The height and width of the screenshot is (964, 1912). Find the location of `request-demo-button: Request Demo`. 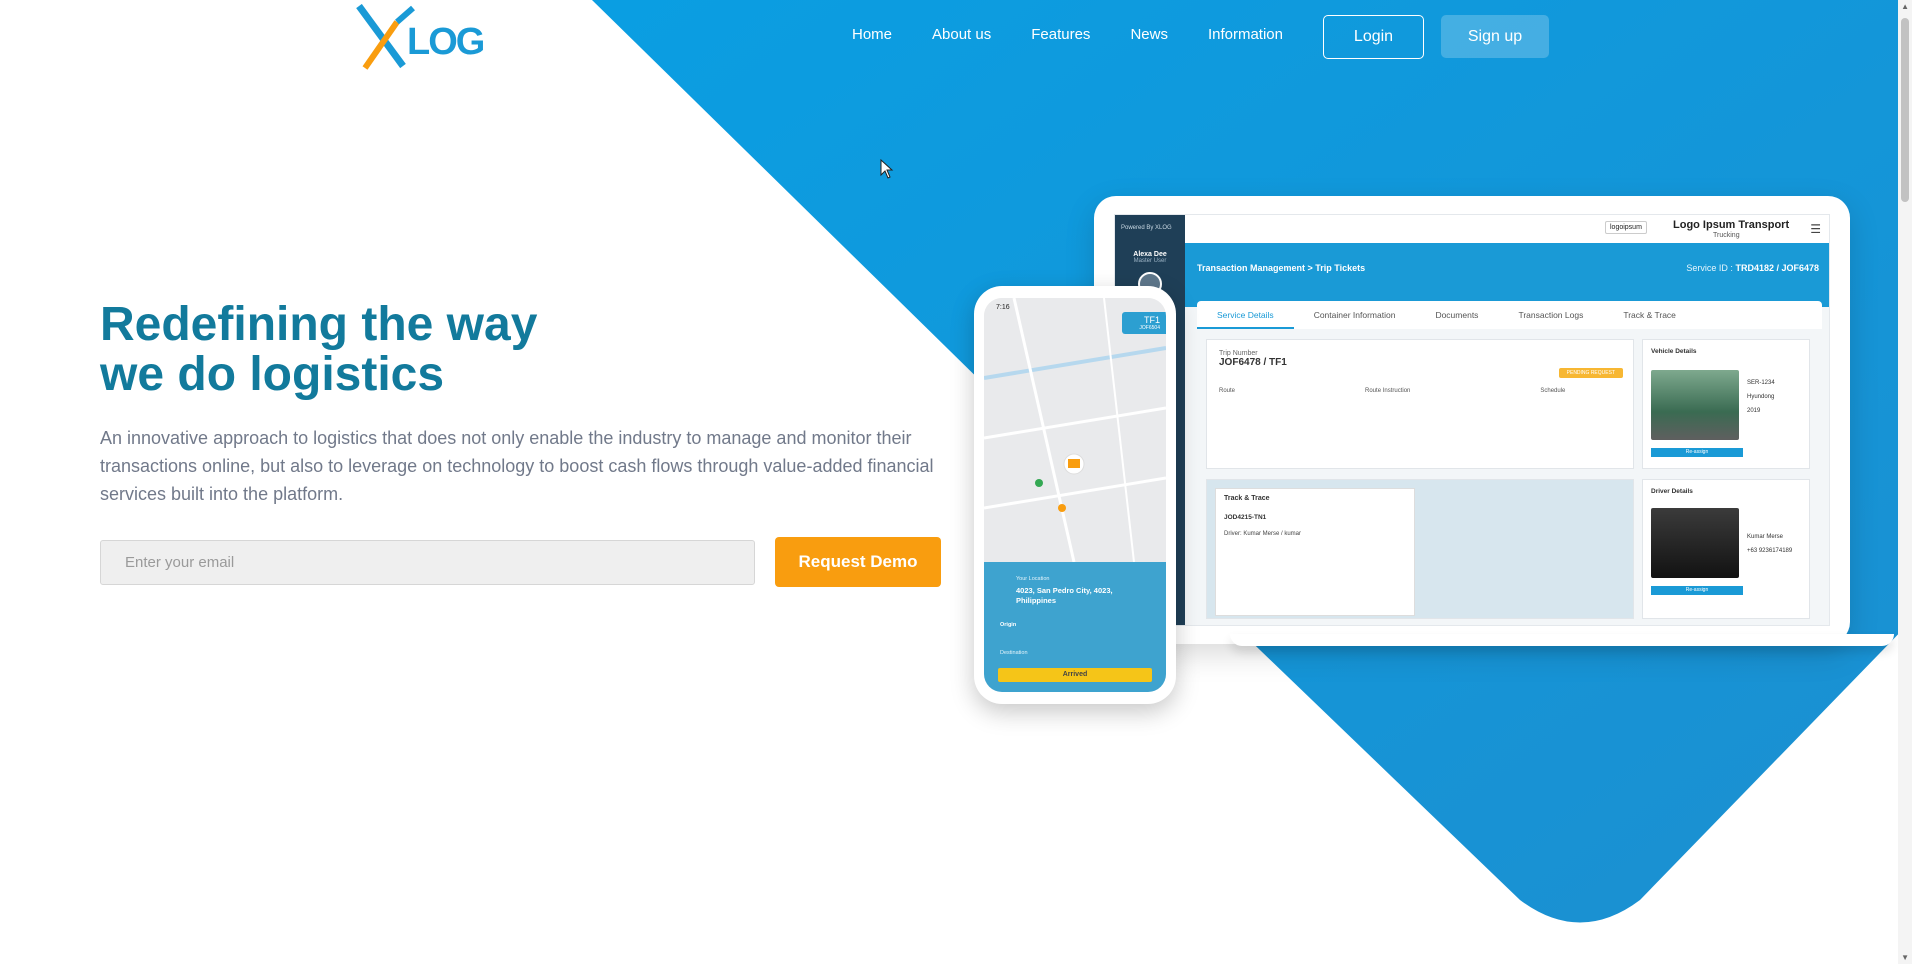

request-demo-button: Request Demo is located at coordinates (858, 562).